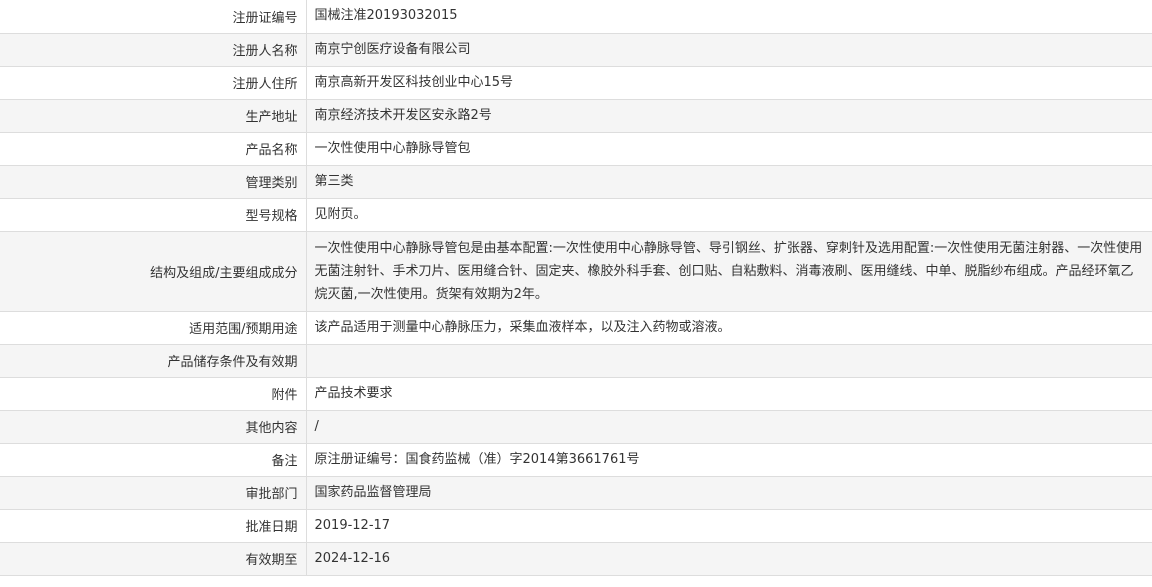 This screenshot has width=1152, height=587. I want to click on table-row: 审批部门 国家药品监督管理局, so click(576, 493).